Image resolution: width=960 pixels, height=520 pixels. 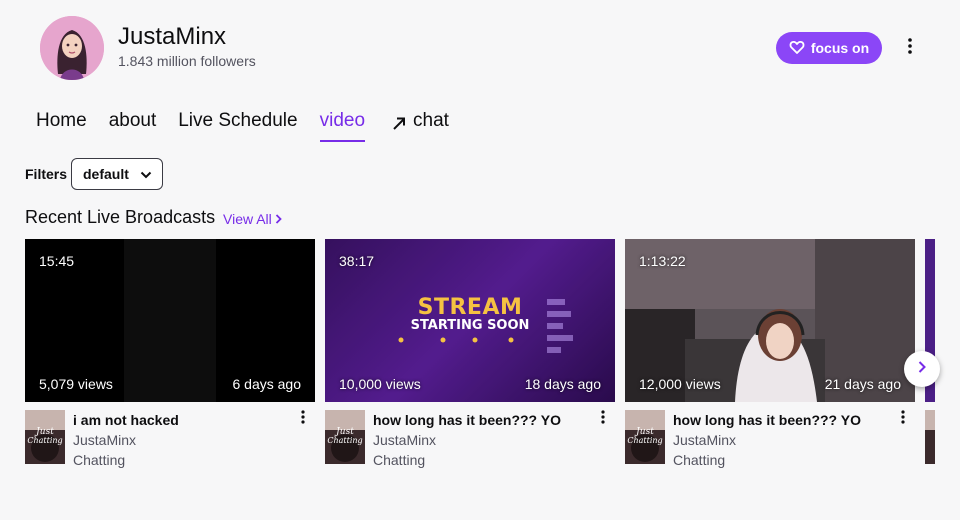 I want to click on video-thumbnail: 1:13:22 12,000 views 21 days ago, so click(x=770, y=320).